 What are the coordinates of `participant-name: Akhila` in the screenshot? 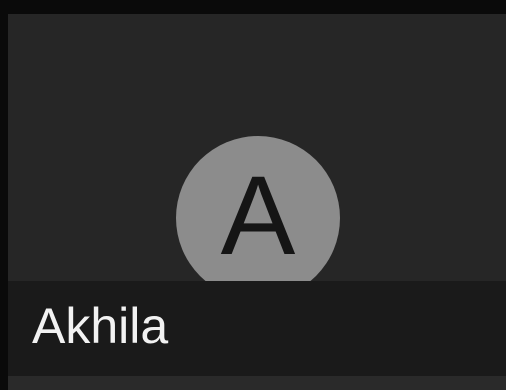 It's located at (100, 326).